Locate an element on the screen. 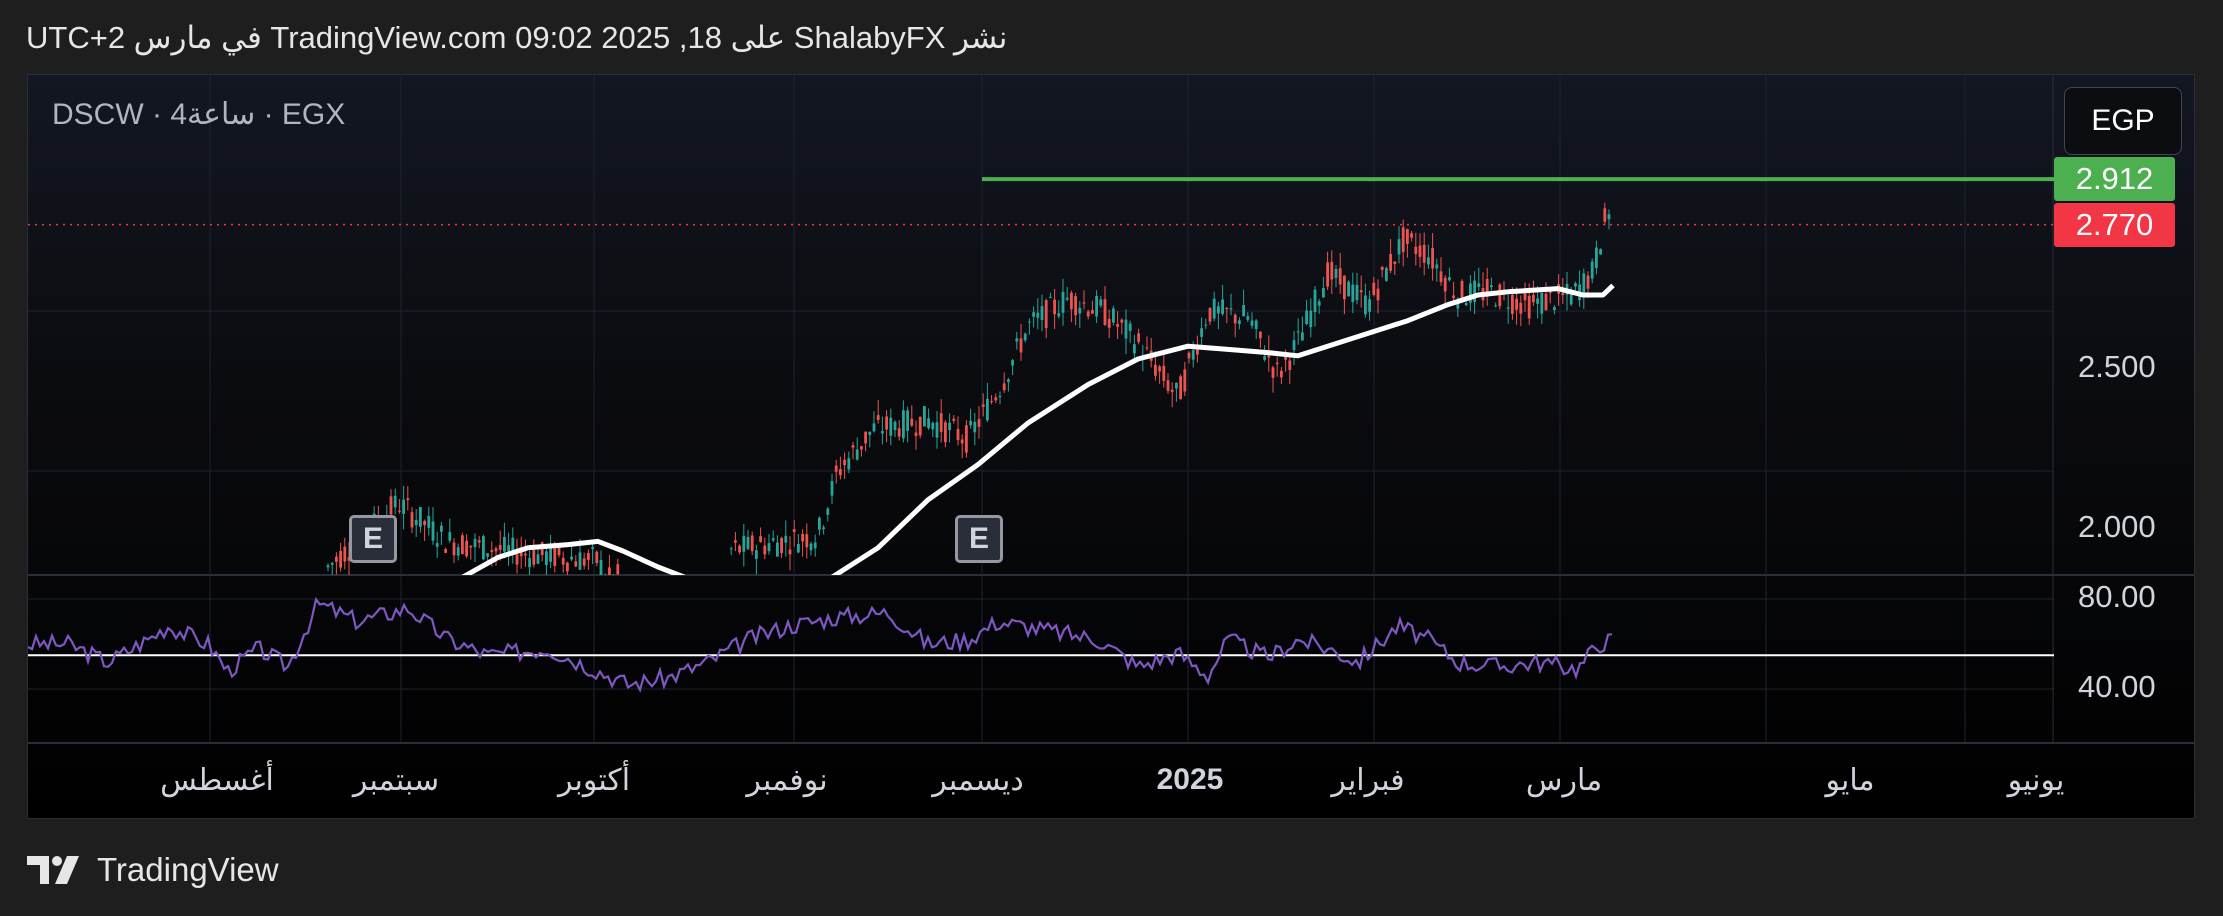 The image size is (2223, 916). resistance-price-tag: 2.912 is located at coordinates (2114, 179).